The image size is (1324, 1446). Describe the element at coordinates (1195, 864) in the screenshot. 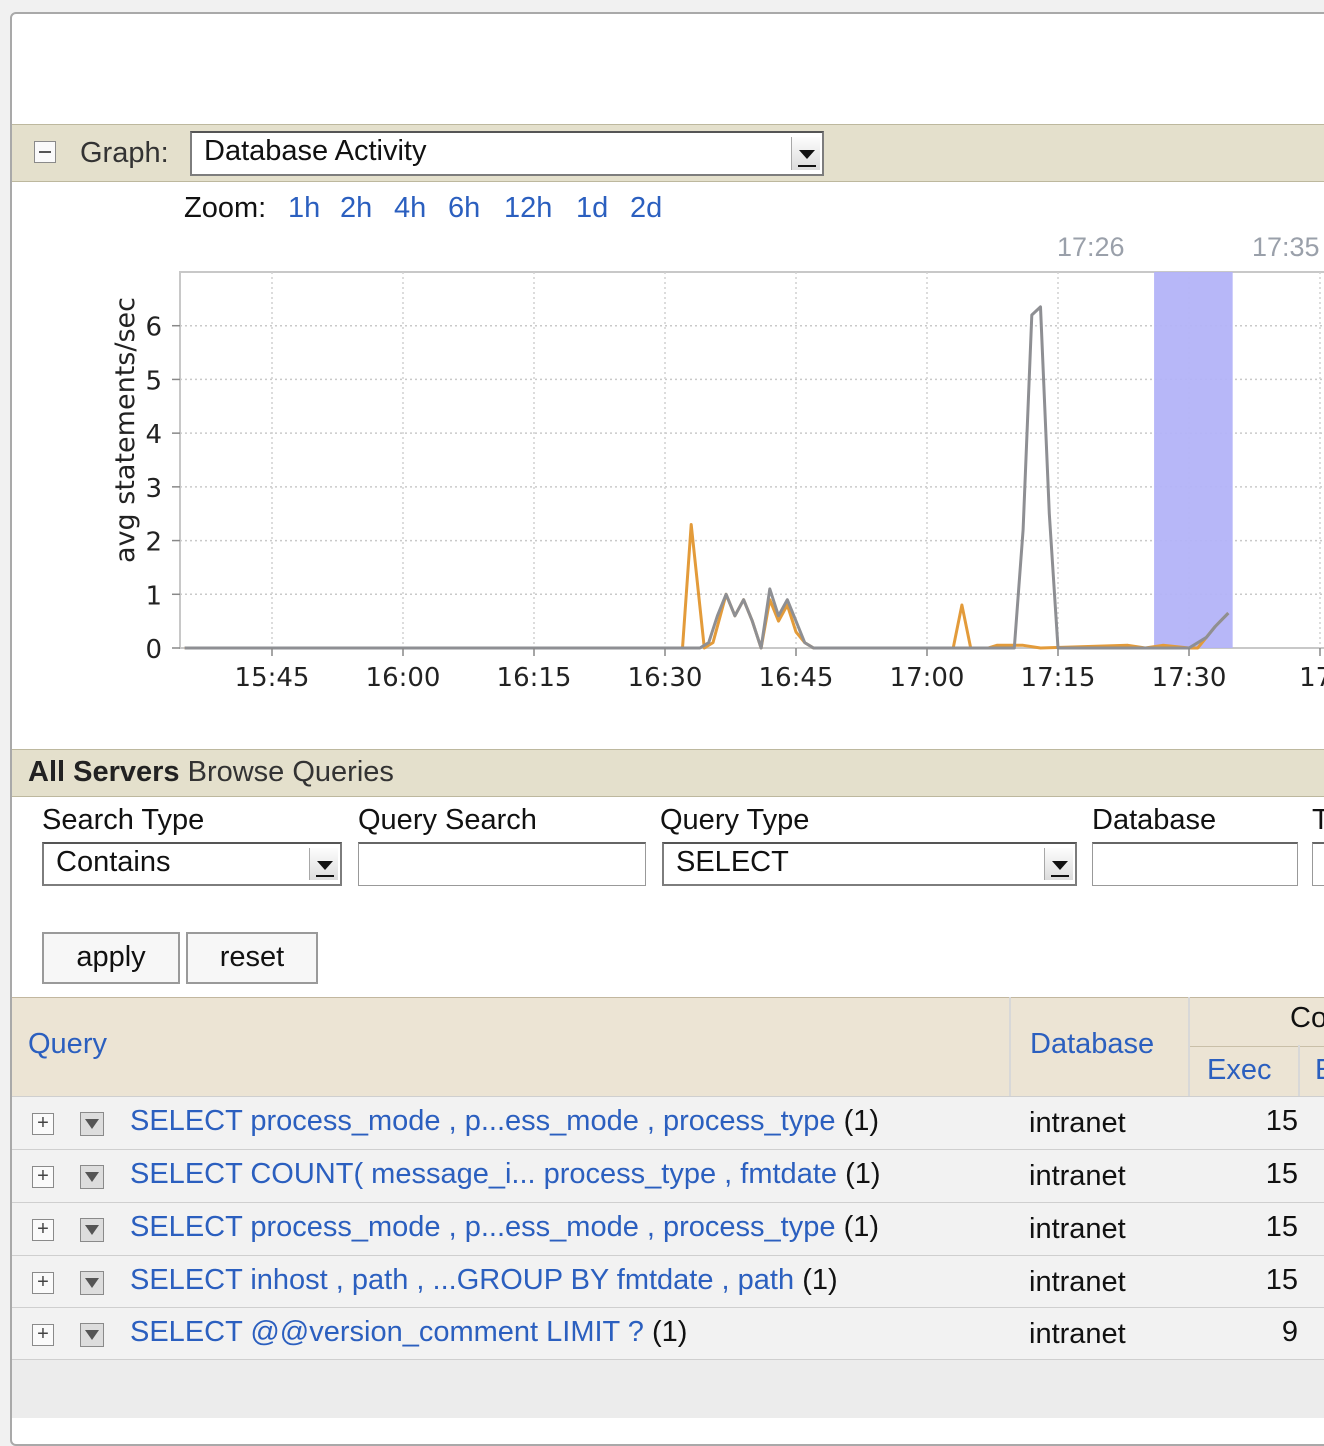

I see `database-input` at that location.